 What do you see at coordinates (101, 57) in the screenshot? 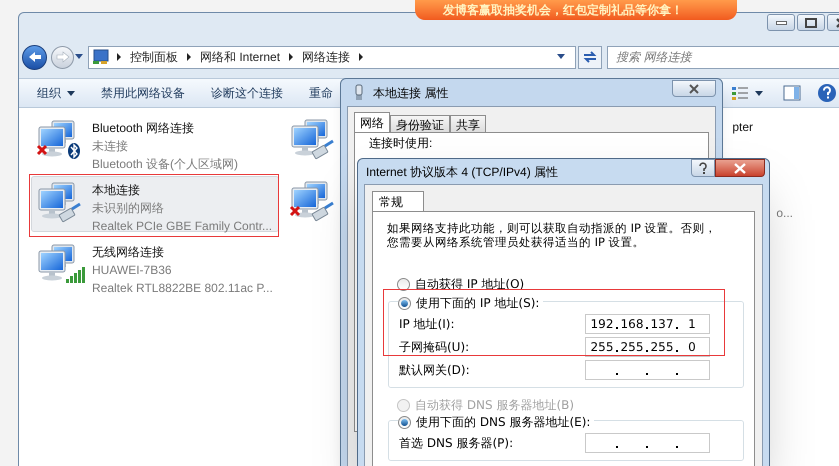
I see `control-panel-icon` at bounding box center [101, 57].